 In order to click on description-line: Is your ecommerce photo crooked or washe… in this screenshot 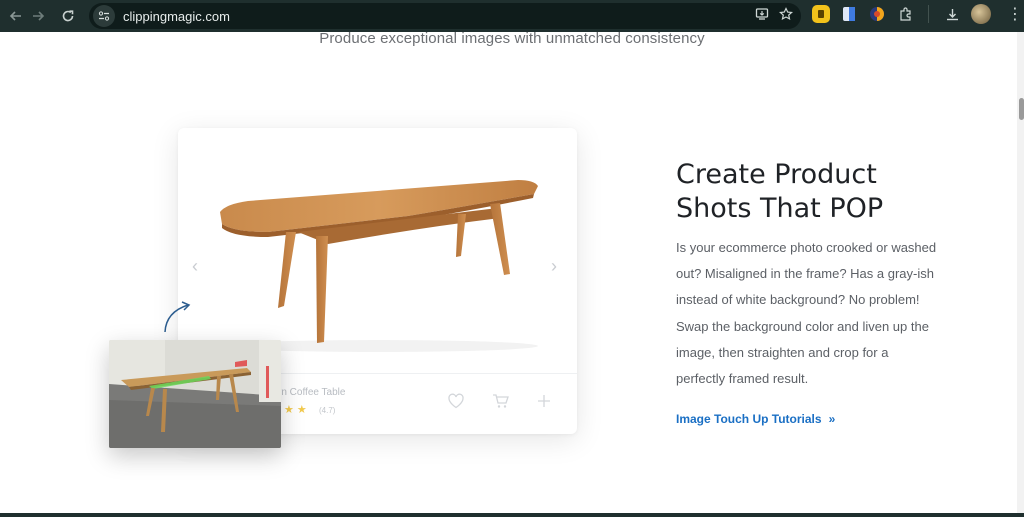, I will do `click(806, 247)`.